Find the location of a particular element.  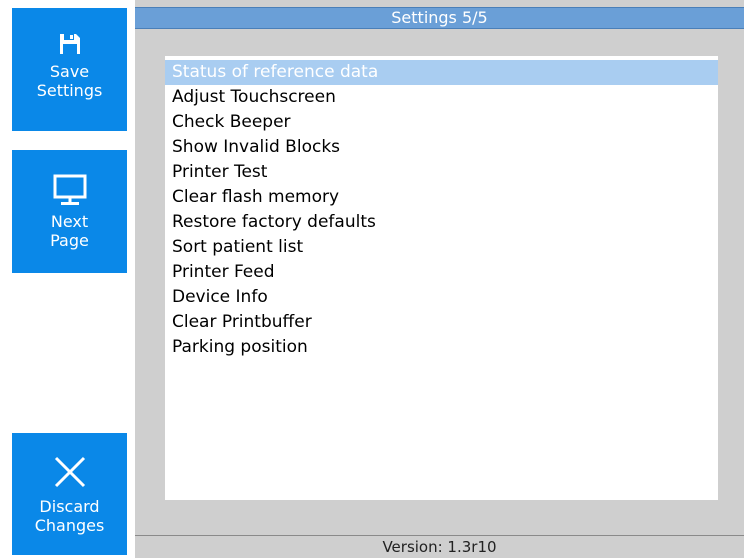

list-item: Clear flash memory is located at coordinates (441, 197).